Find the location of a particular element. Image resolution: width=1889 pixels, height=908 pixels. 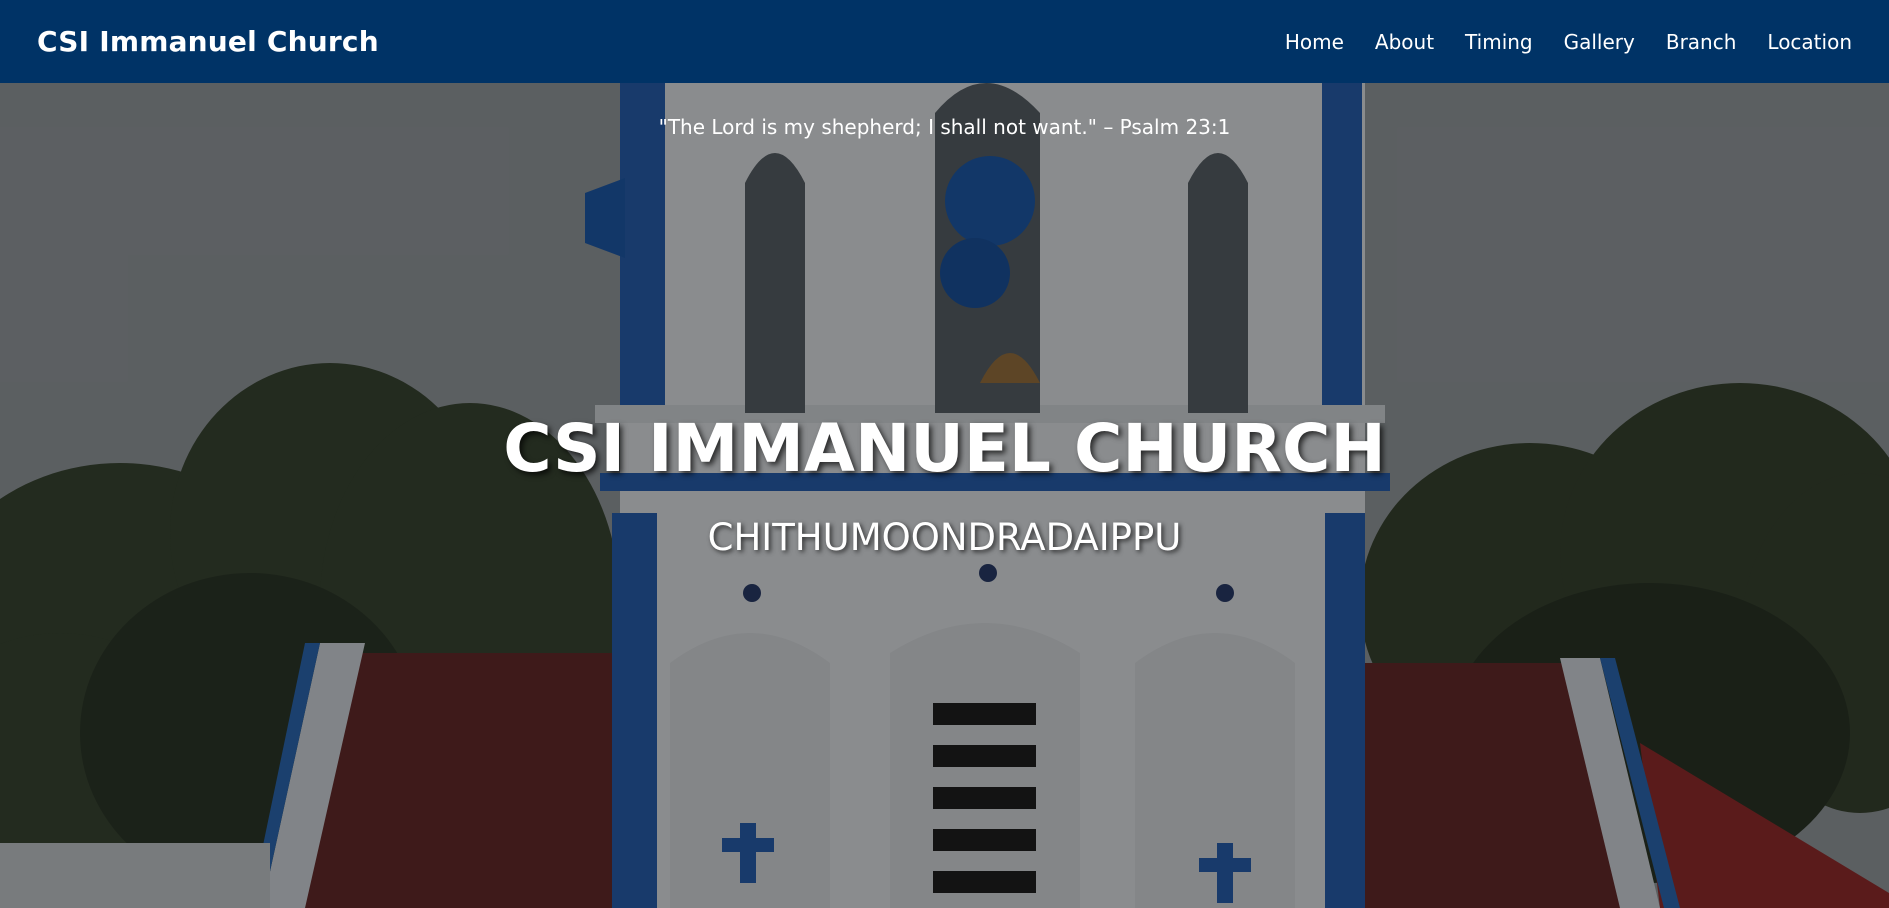

nav-link-home: Home is located at coordinates (1314, 42).